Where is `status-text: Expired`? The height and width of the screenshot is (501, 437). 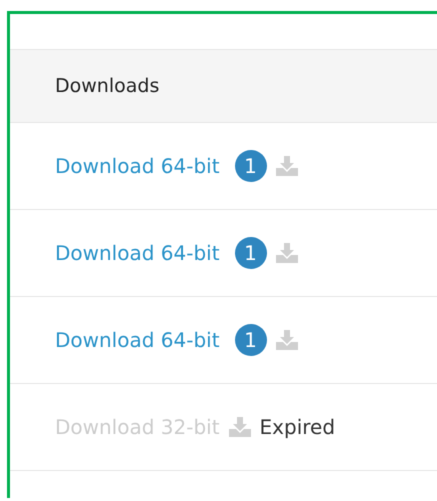
status-text: Expired is located at coordinates (298, 427).